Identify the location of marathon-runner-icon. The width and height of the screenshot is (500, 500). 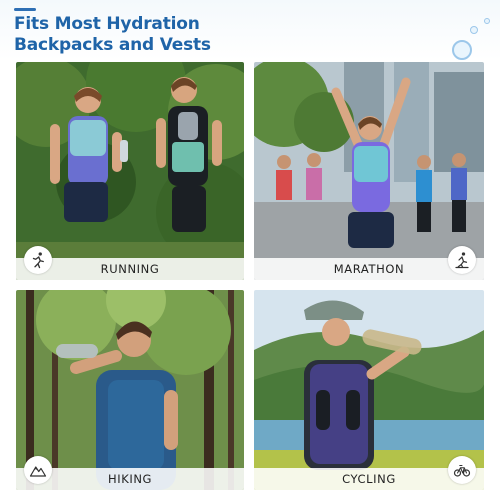
(462, 260).